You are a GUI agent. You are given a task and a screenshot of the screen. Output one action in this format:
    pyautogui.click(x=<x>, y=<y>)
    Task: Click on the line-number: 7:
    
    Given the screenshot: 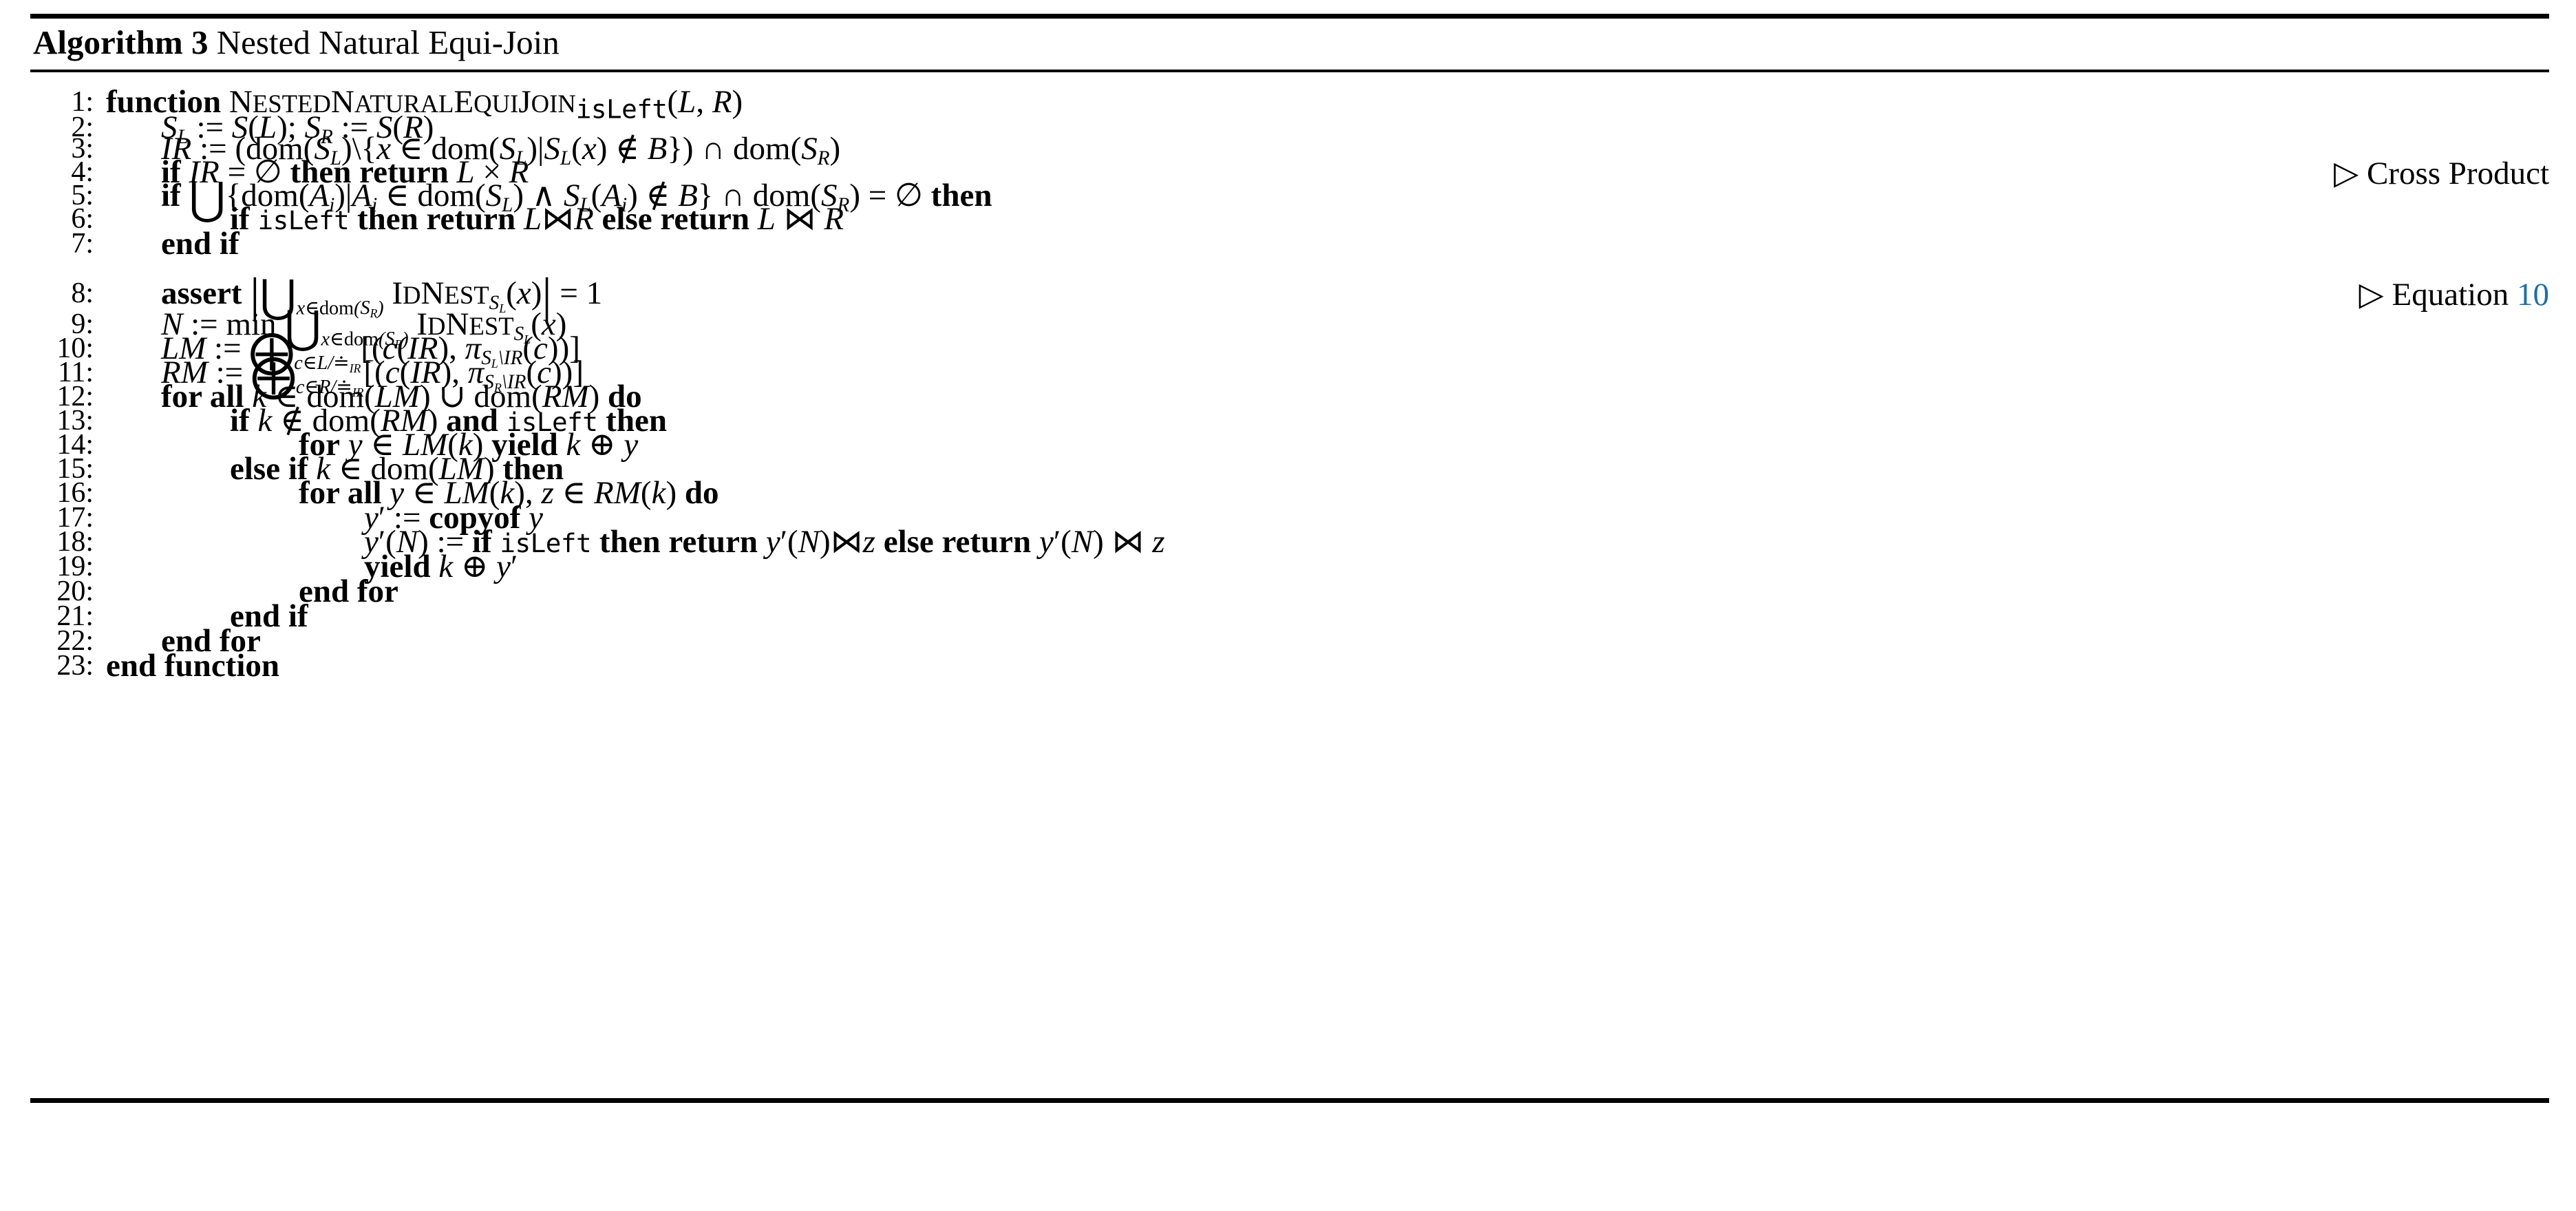 What is the action you would take?
    pyautogui.click(x=82, y=243)
    